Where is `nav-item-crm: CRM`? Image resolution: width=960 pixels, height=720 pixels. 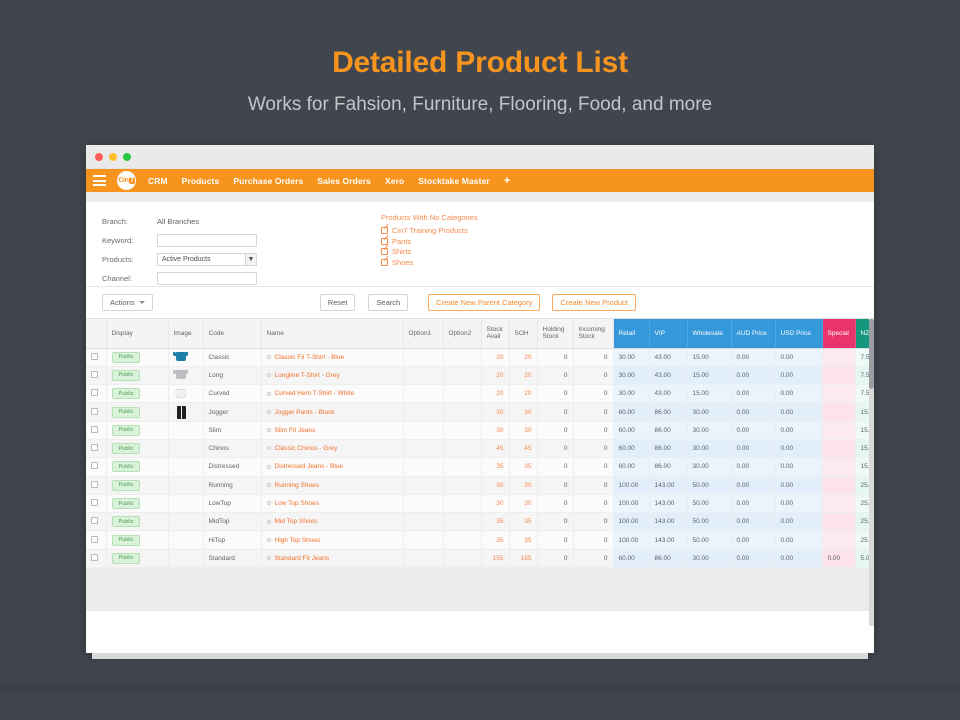
nav-item-crm: CRM is located at coordinates (158, 181).